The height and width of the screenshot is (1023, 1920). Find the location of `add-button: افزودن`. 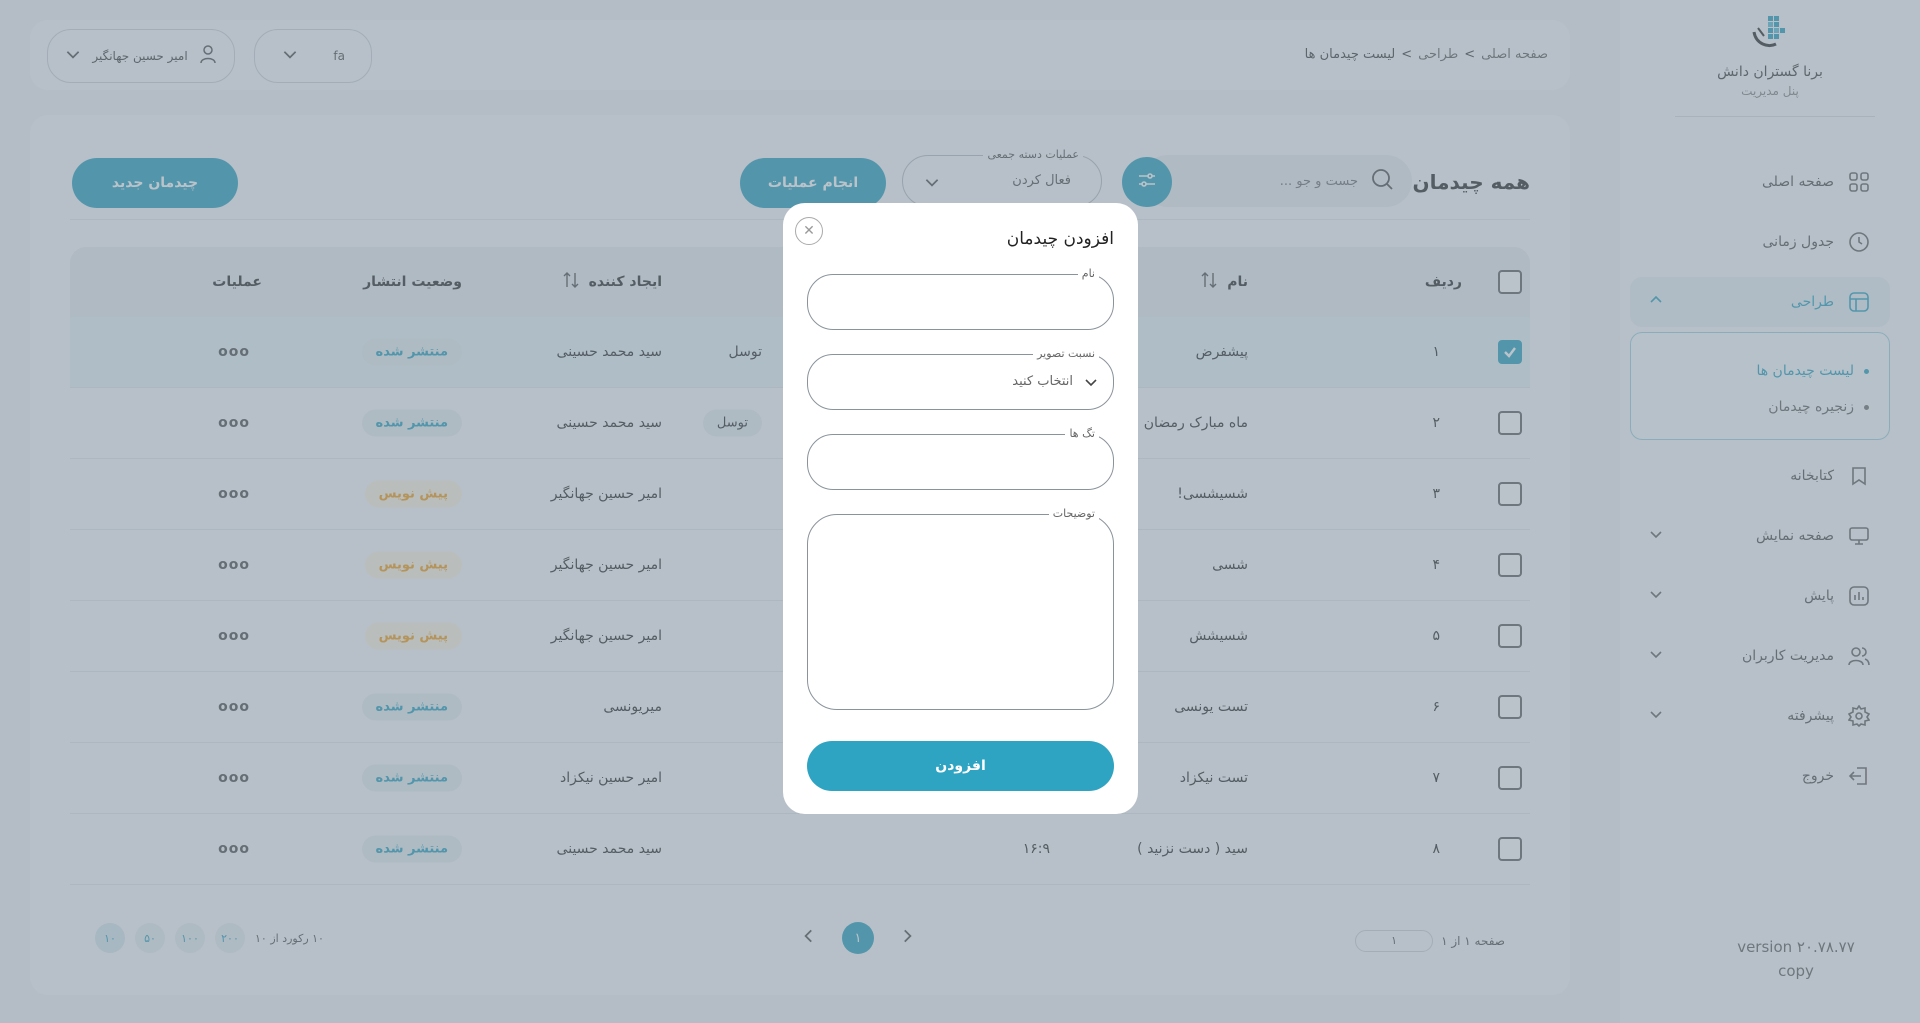

add-button: افزودن is located at coordinates (960, 766).